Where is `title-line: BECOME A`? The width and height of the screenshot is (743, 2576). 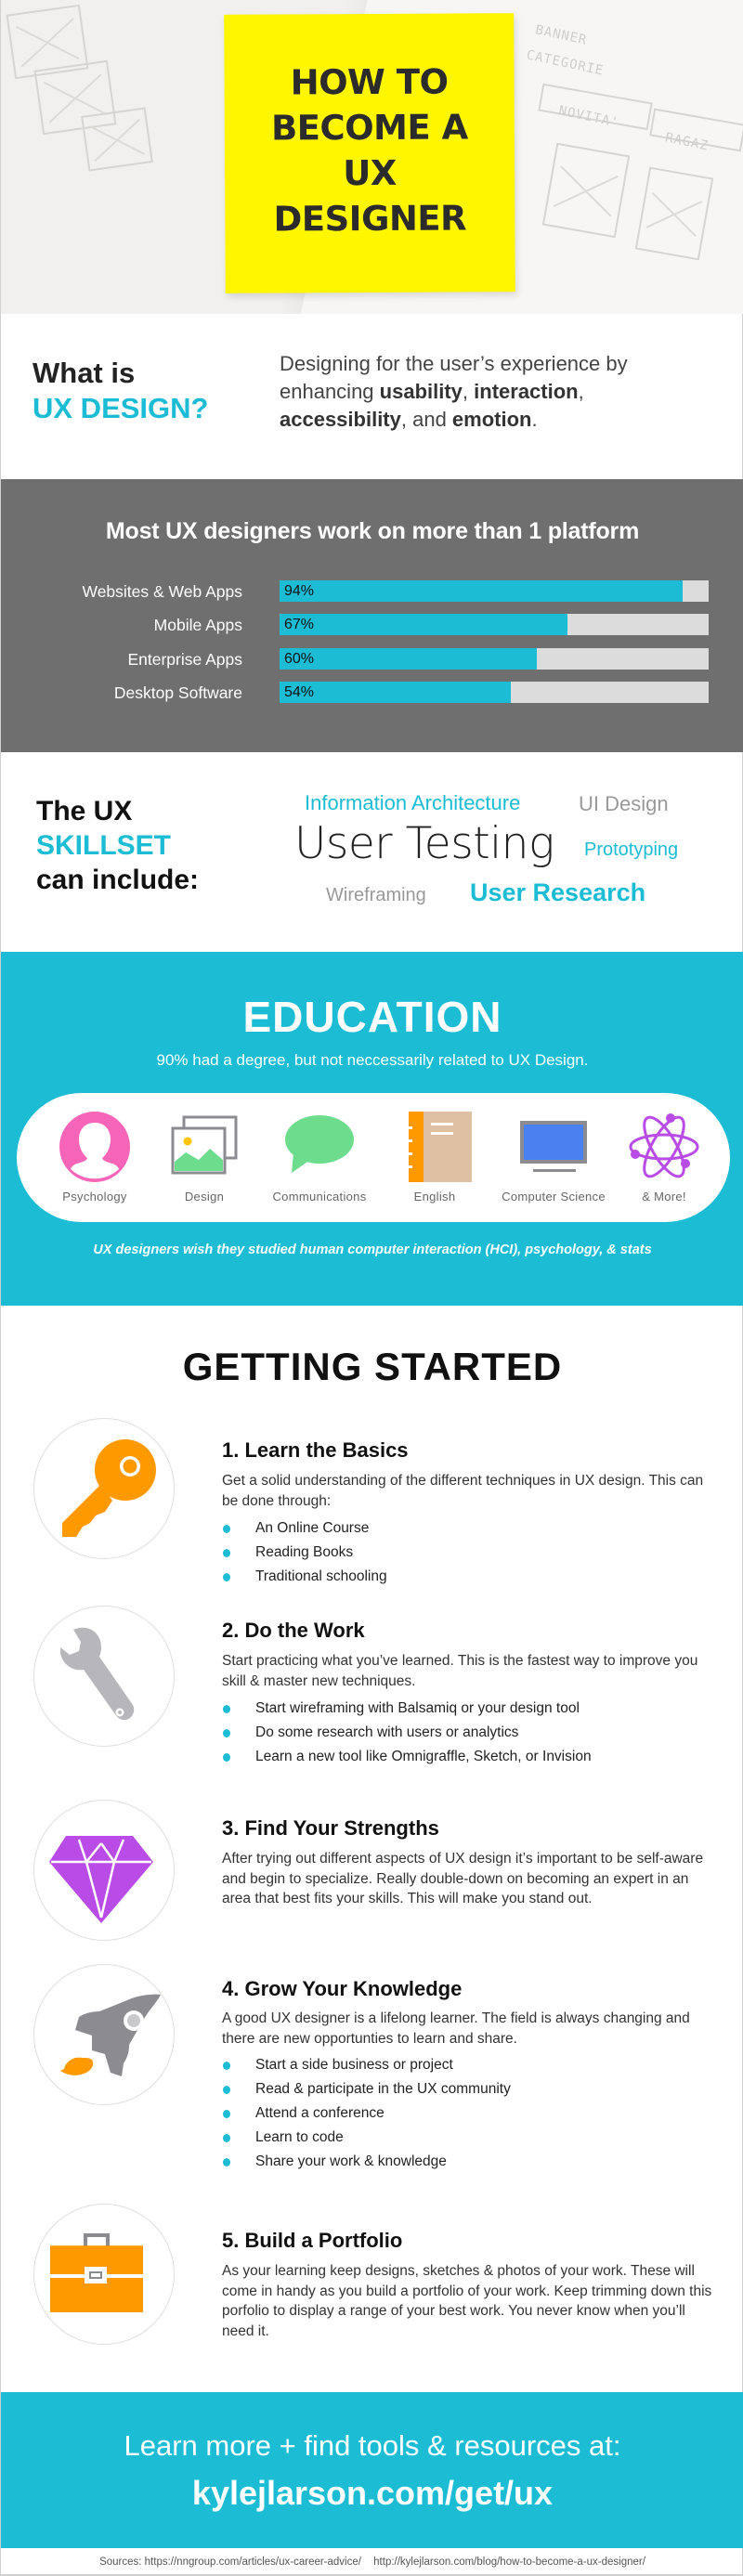
title-line: BECOME A is located at coordinates (369, 128).